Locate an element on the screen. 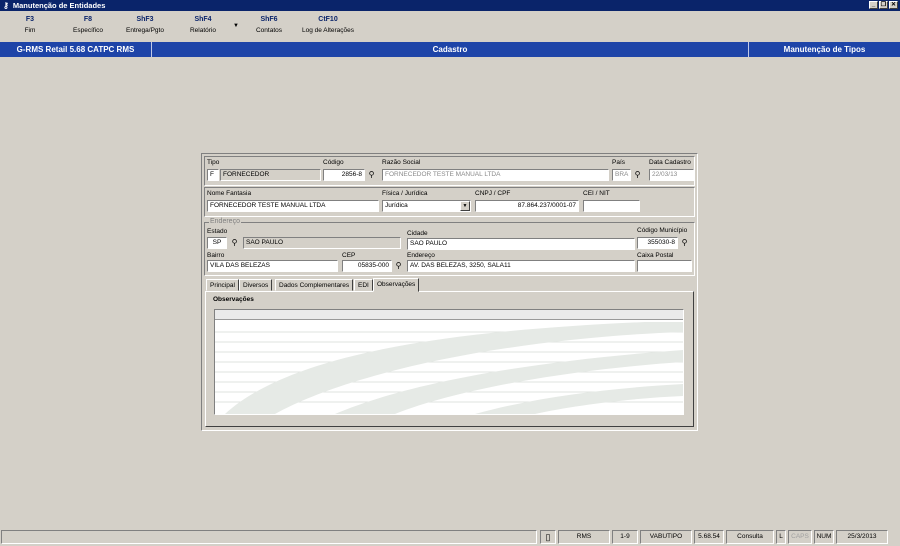  window-title: Manutenção de Entidades is located at coordinates (59, 5).